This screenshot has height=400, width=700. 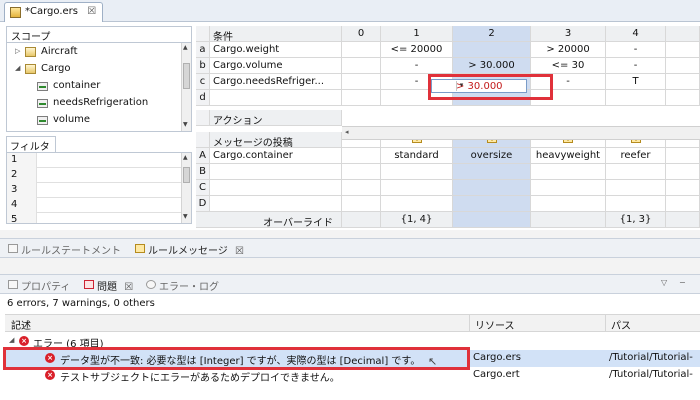 What do you see at coordinates (17, 51) in the screenshot?
I see `expand-icon: ▷` at bounding box center [17, 51].